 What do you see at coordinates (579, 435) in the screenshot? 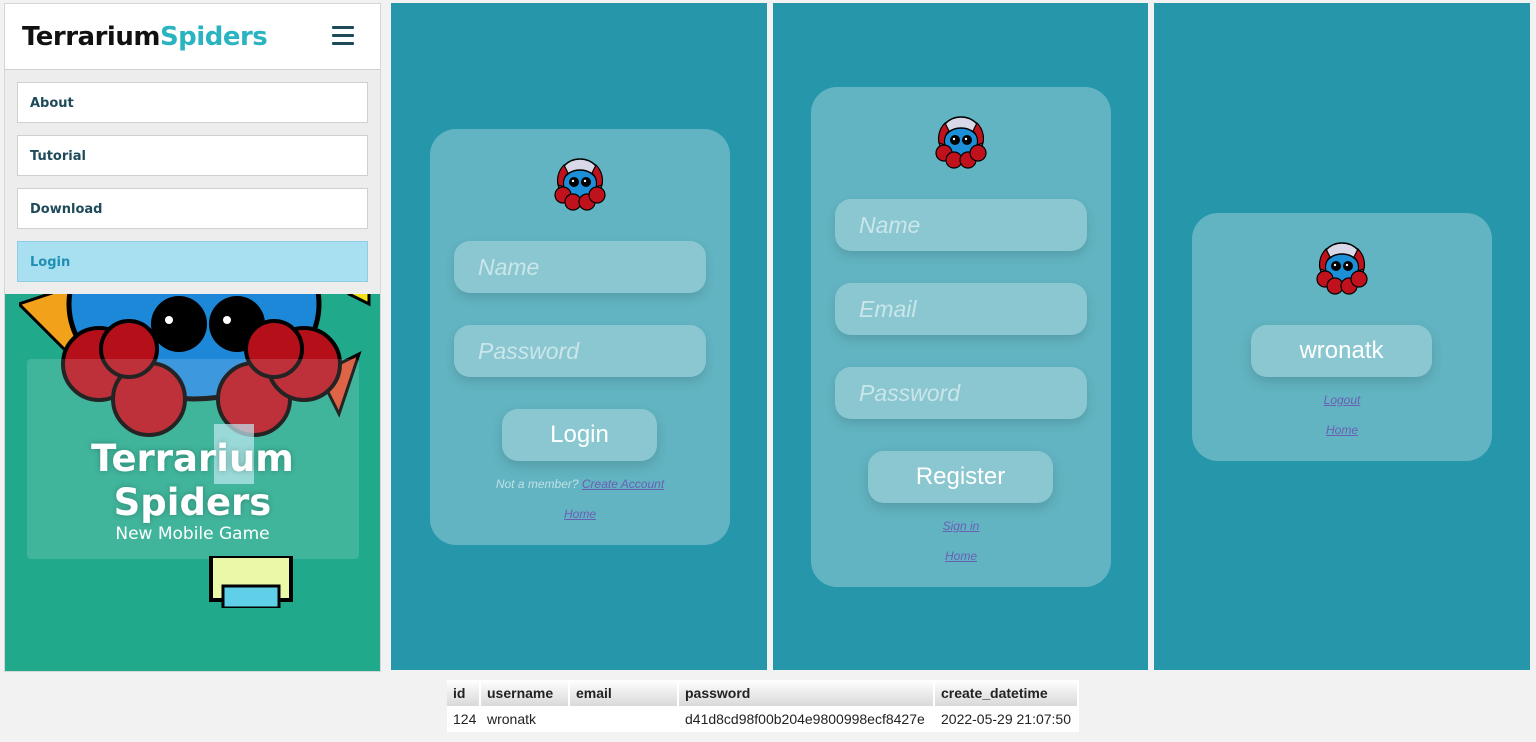
I see `login-button: Login` at bounding box center [579, 435].